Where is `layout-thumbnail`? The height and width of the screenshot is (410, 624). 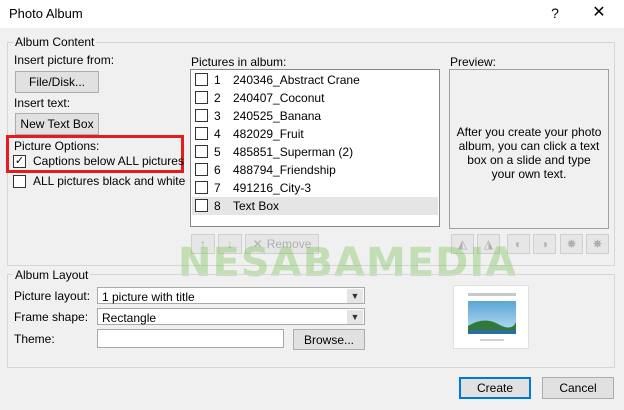 layout-thumbnail is located at coordinates (491, 317).